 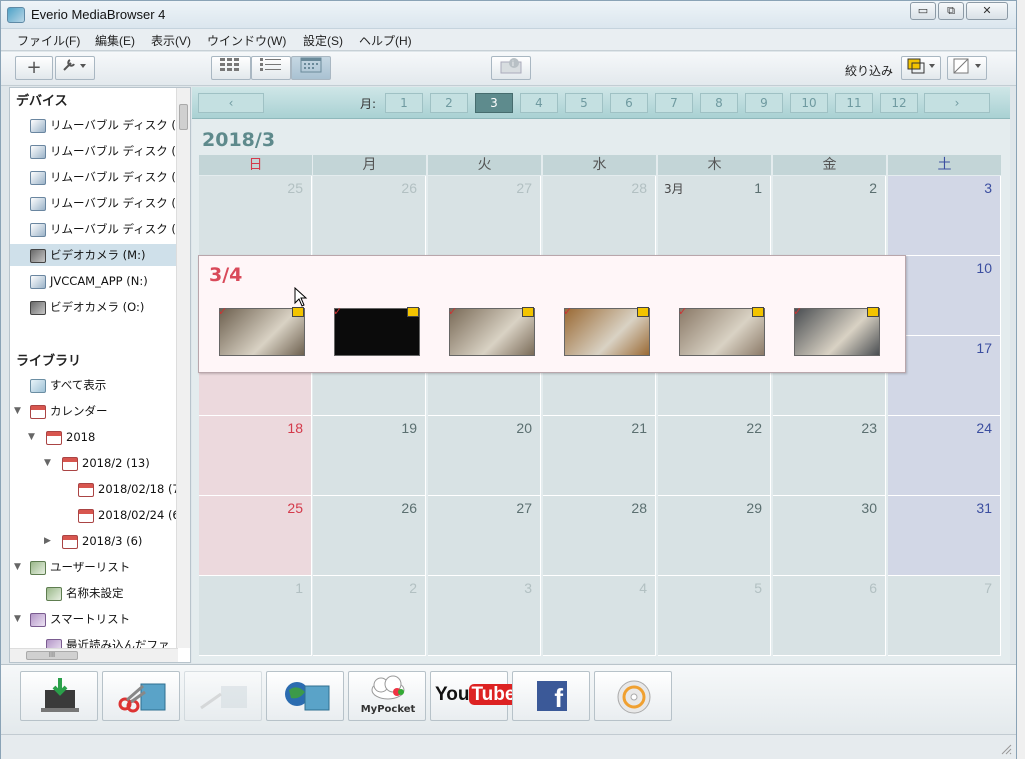 I want to click on library-item-untitled: 名称未設定, so click(x=112, y=593).